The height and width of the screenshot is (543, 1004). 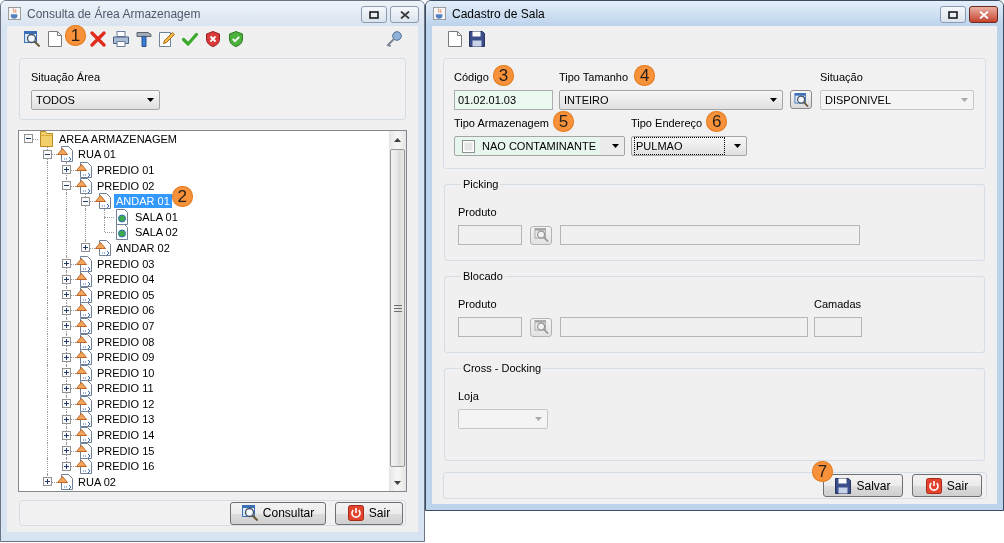 I want to click on field-label: Tipo Endereço, so click(x=667, y=123).